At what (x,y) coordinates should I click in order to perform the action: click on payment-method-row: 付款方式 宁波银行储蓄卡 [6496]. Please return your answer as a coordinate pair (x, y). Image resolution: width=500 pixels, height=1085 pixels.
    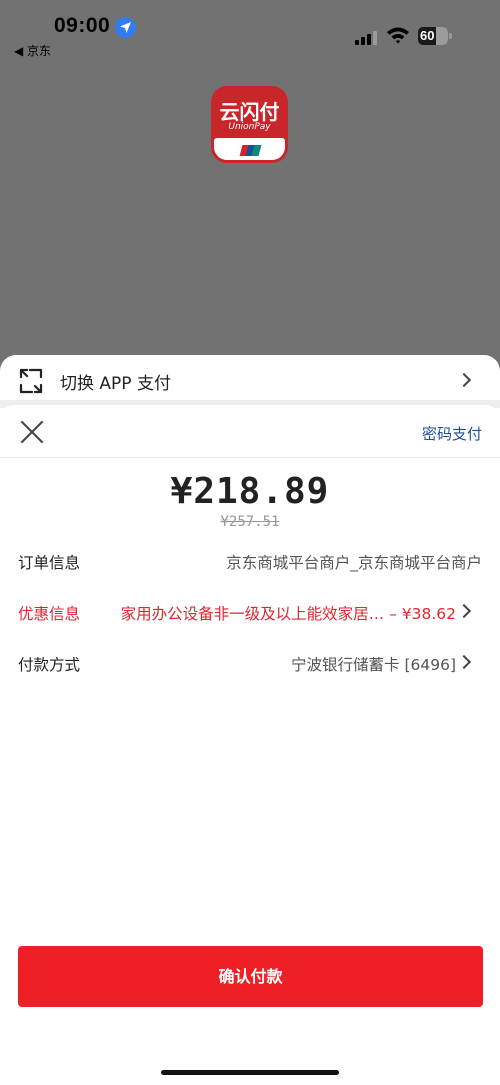
    Looking at the image, I should click on (250, 668).